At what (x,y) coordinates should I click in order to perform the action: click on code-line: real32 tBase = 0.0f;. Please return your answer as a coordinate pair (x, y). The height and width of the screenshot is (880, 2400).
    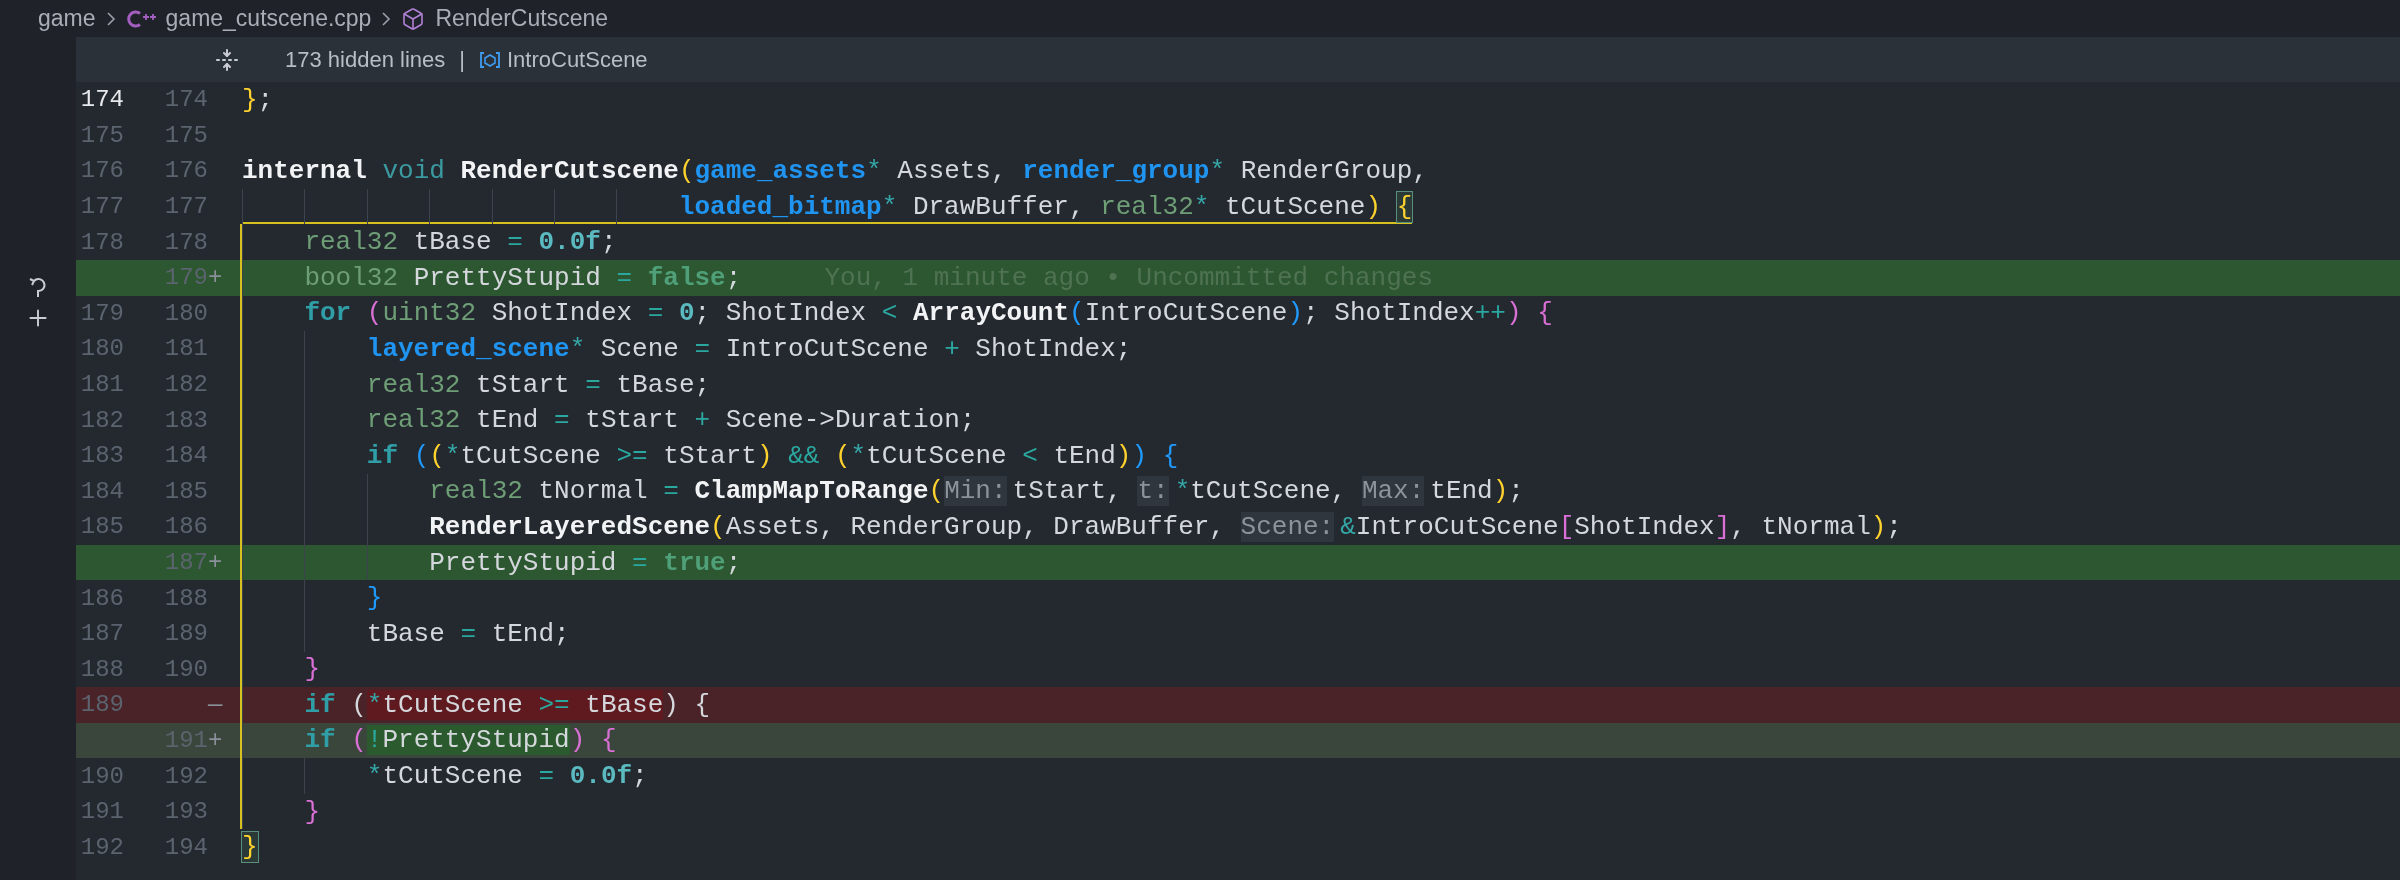
    Looking at the image, I should click on (429, 242).